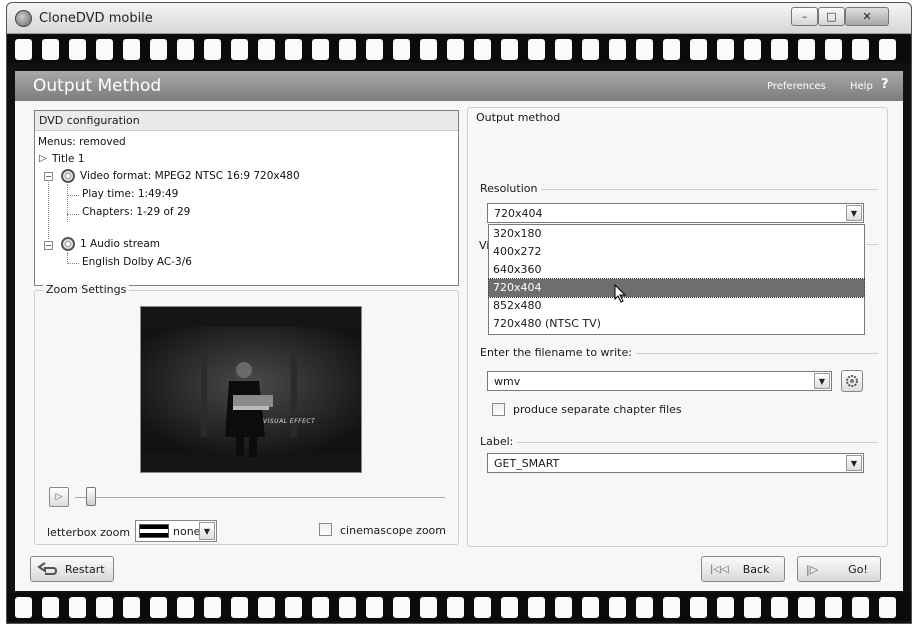 This screenshot has height=626, width=914. What do you see at coordinates (43, 158) in the screenshot?
I see `expand-arrow-icon: ▷` at bounding box center [43, 158].